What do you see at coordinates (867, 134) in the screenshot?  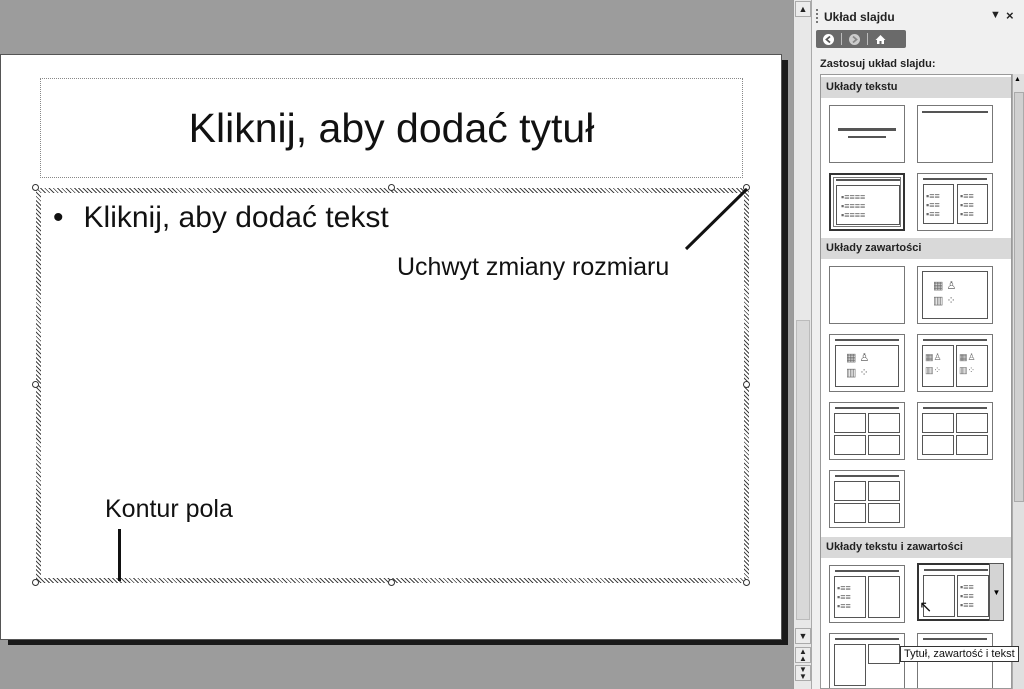 I see `layout-title-slide` at bounding box center [867, 134].